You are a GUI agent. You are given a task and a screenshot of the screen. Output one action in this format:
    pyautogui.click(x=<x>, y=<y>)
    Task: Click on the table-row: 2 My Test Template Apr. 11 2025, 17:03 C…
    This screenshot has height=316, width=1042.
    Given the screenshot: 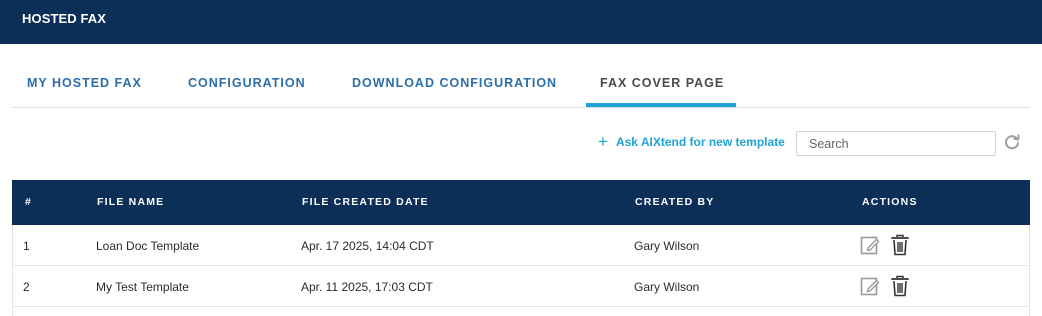 What is the action you would take?
    pyautogui.click(x=521, y=286)
    